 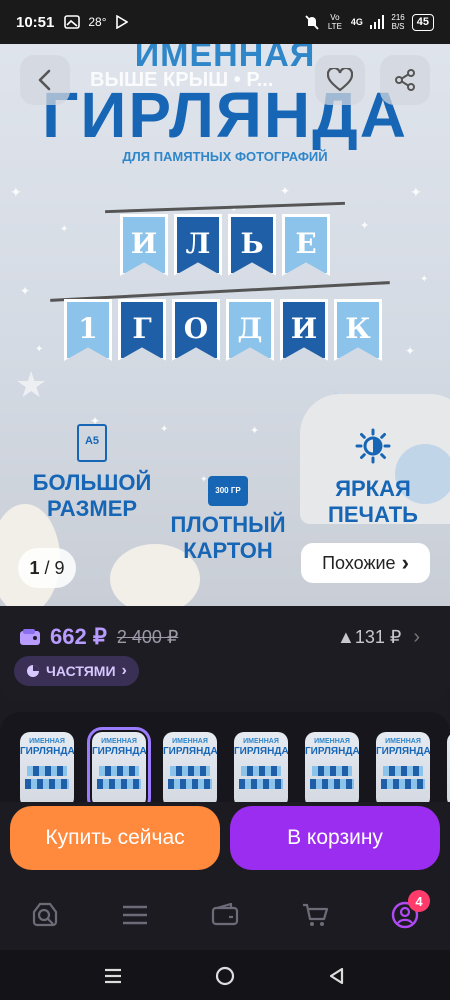 What do you see at coordinates (225, 245) in the screenshot?
I see `garland-row-1: И Л Ь Е` at bounding box center [225, 245].